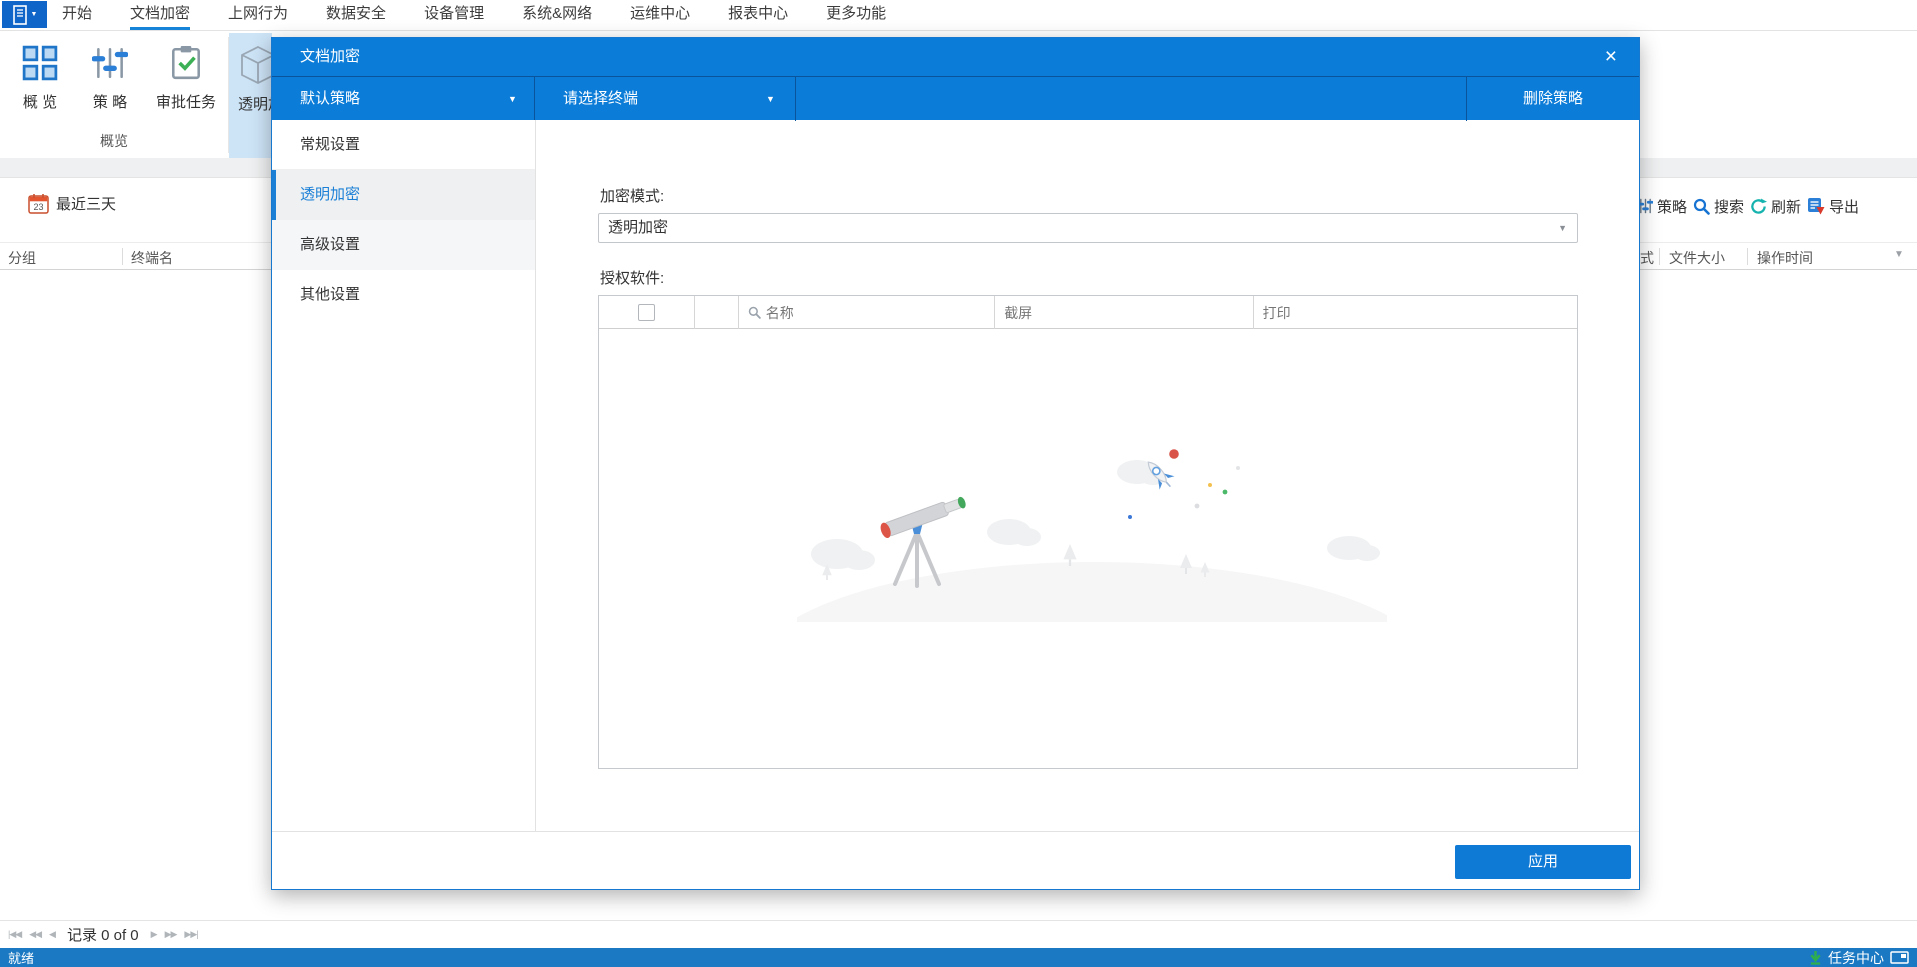 This screenshot has width=1917, height=967. What do you see at coordinates (1088, 228) in the screenshot?
I see `encryption-mode-select: 透明加密 ▼` at bounding box center [1088, 228].